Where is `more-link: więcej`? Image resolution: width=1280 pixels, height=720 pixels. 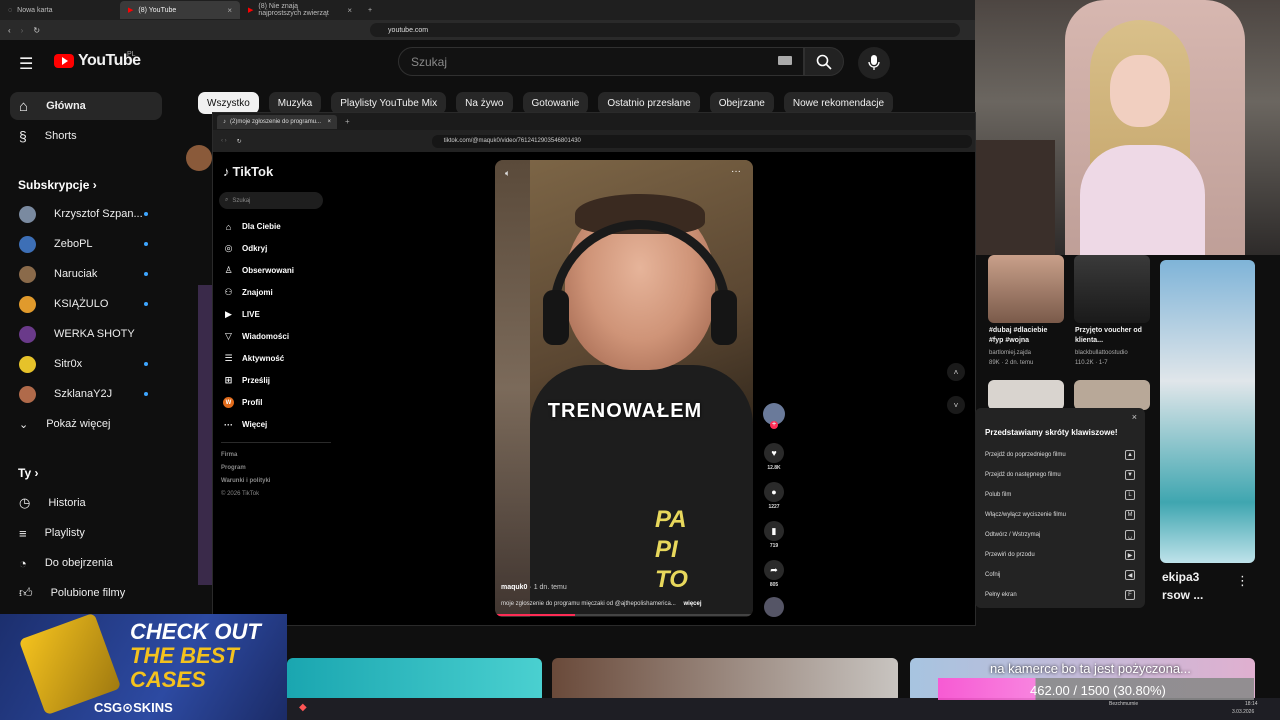 more-link: więcej is located at coordinates (693, 604).